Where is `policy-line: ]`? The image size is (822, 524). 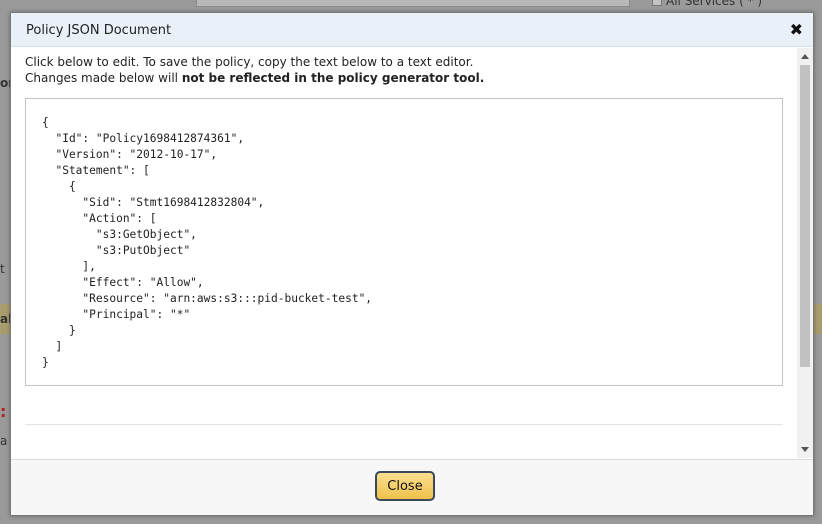
policy-line: ] is located at coordinates (52, 346).